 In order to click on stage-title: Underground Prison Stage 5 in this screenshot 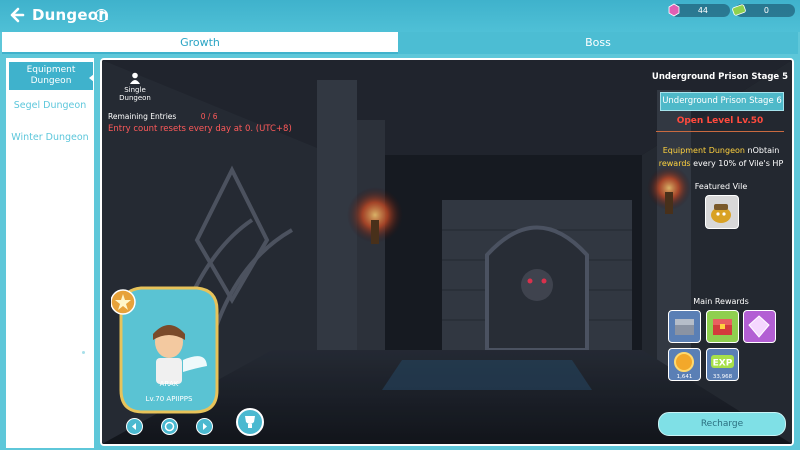, I will do `click(720, 77)`.